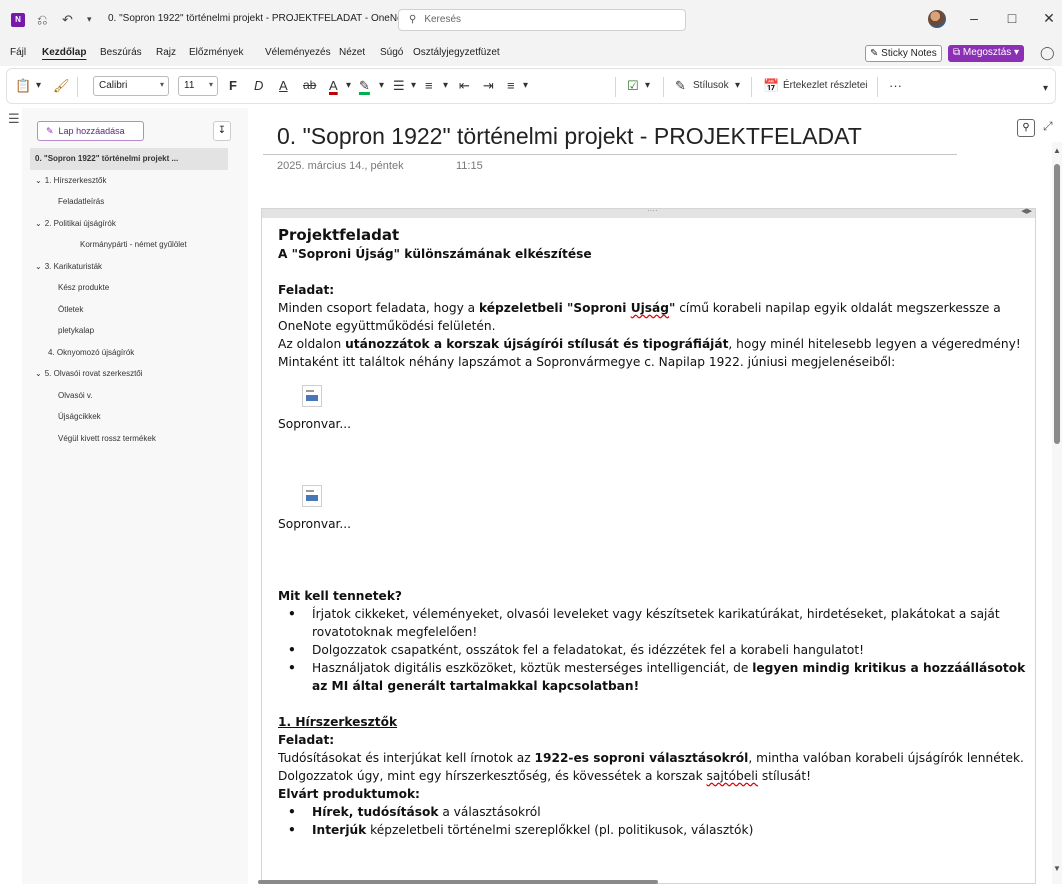 The width and height of the screenshot is (1062, 884). What do you see at coordinates (771, 86) in the screenshot?
I see `calendar-icon: 📅` at bounding box center [771, 86].